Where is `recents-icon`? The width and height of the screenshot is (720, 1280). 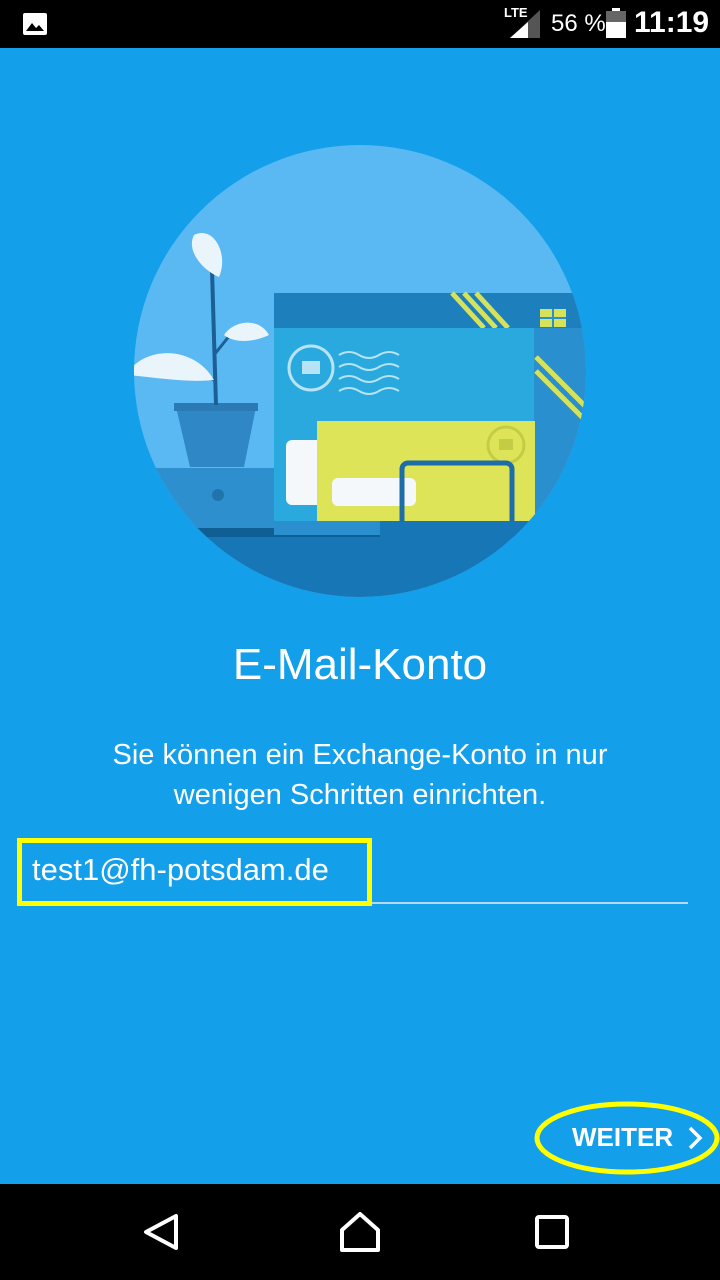
recents-icon is located at coordinates (552, 1232).